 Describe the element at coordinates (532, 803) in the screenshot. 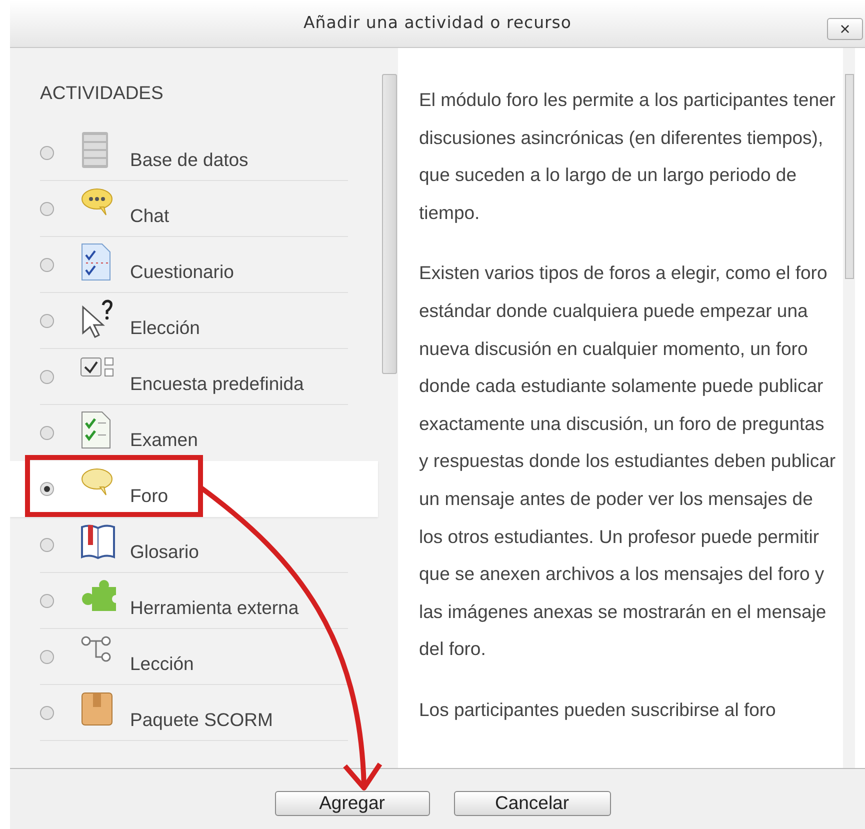

I see `cancel-button: Cancelar` at that location.